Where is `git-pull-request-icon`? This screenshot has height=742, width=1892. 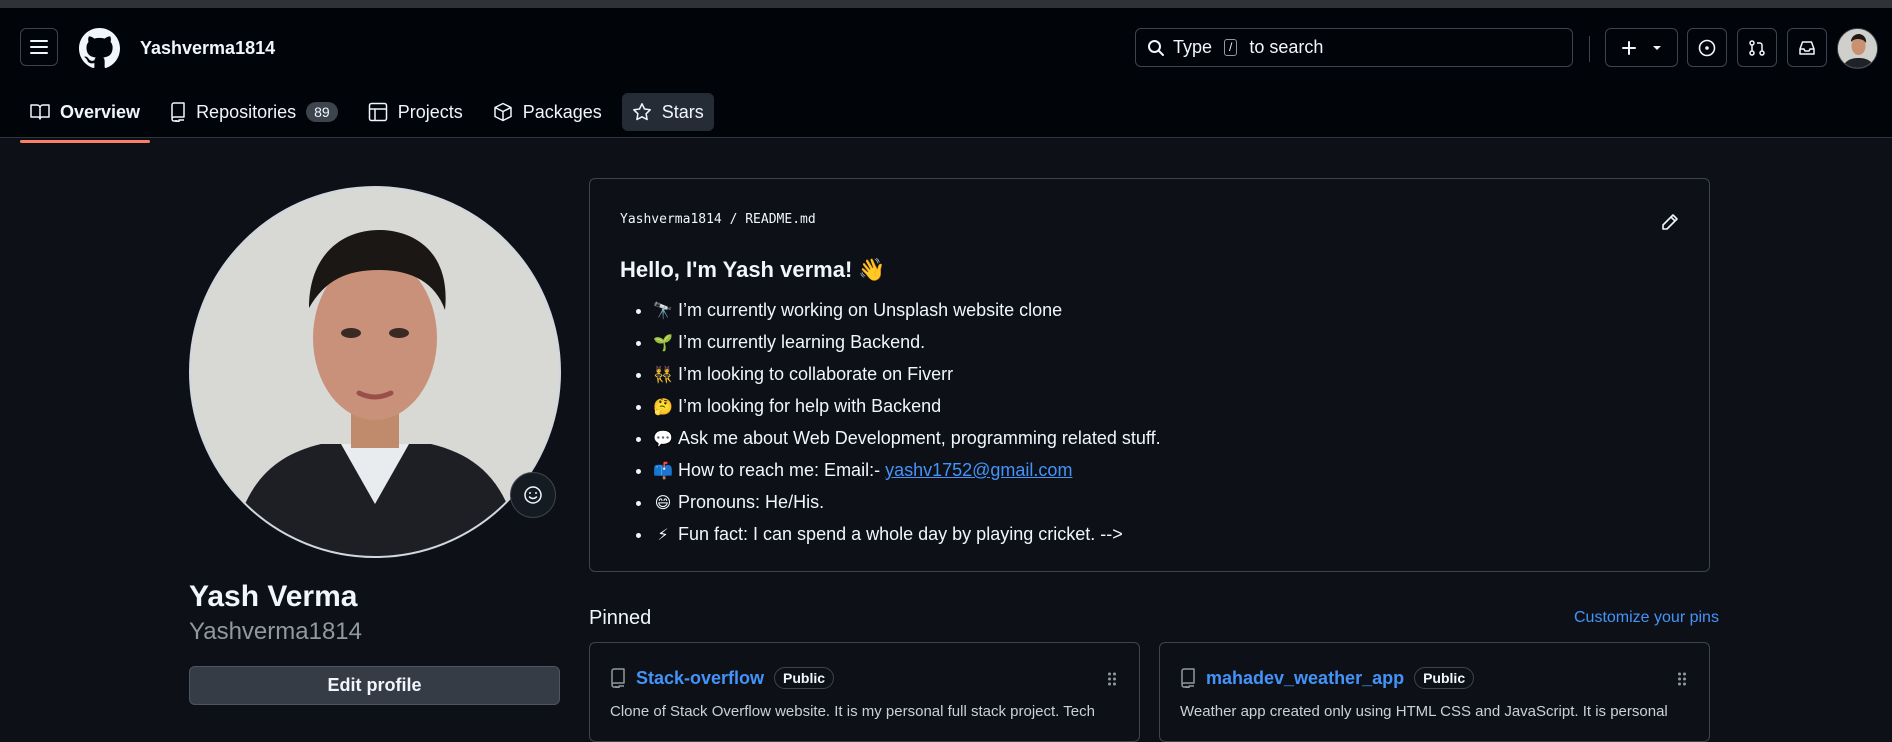
git-pull-request-icon is located at coordinates (1757, 47).